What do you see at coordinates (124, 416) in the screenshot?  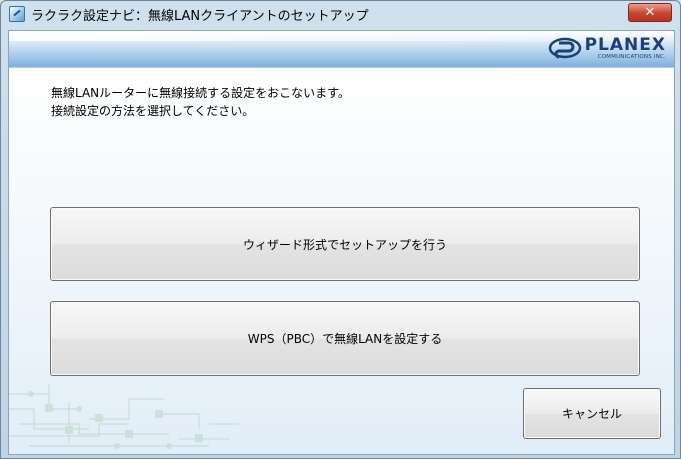 I see `circuit-decoration` at bounding box center [124, 416].